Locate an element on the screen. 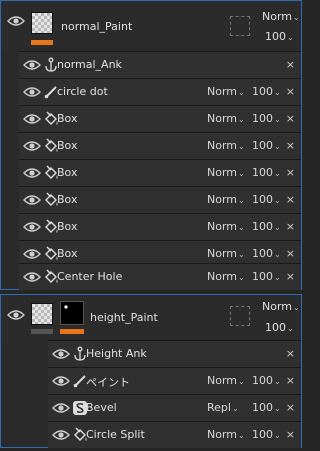 This screenshot has width=320, height=451. layer-row: Center Hole Norm⌄ 100⌄ × is located at coordinates (160, 276).